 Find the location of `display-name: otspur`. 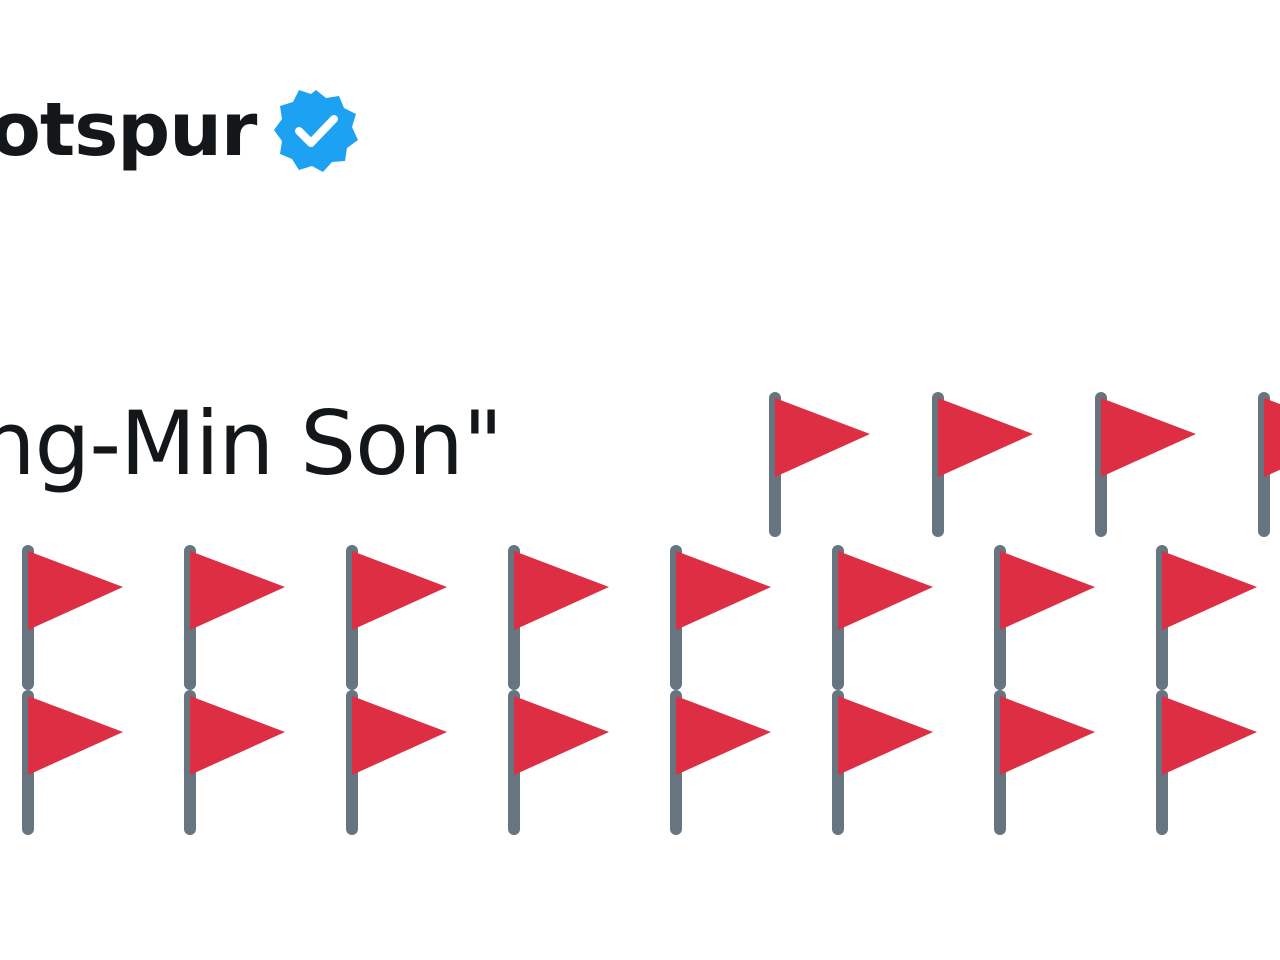

display-name: otspur is located at coordinates (128, 130).